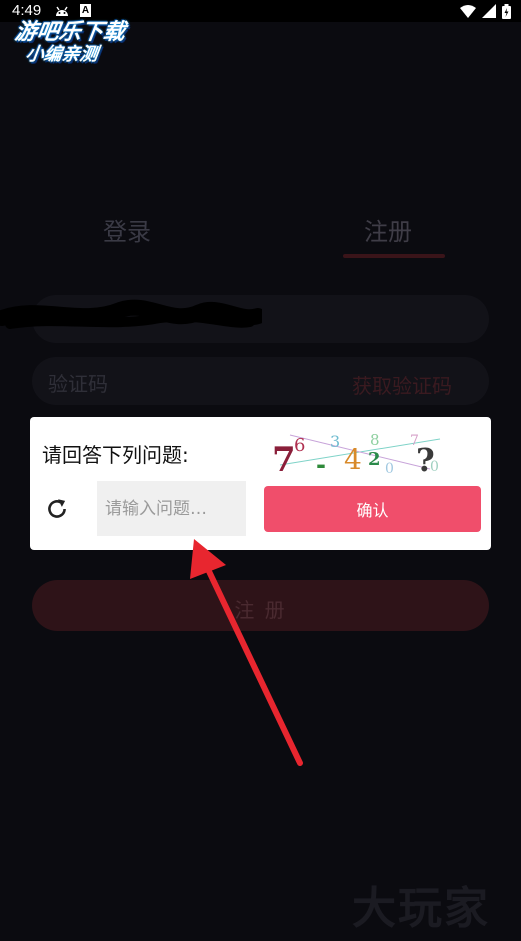  What do you see at coordinates (284, 458) in the screenshot?
I see `captcha-glyph-1: 7` at bounding box center [284, 458].